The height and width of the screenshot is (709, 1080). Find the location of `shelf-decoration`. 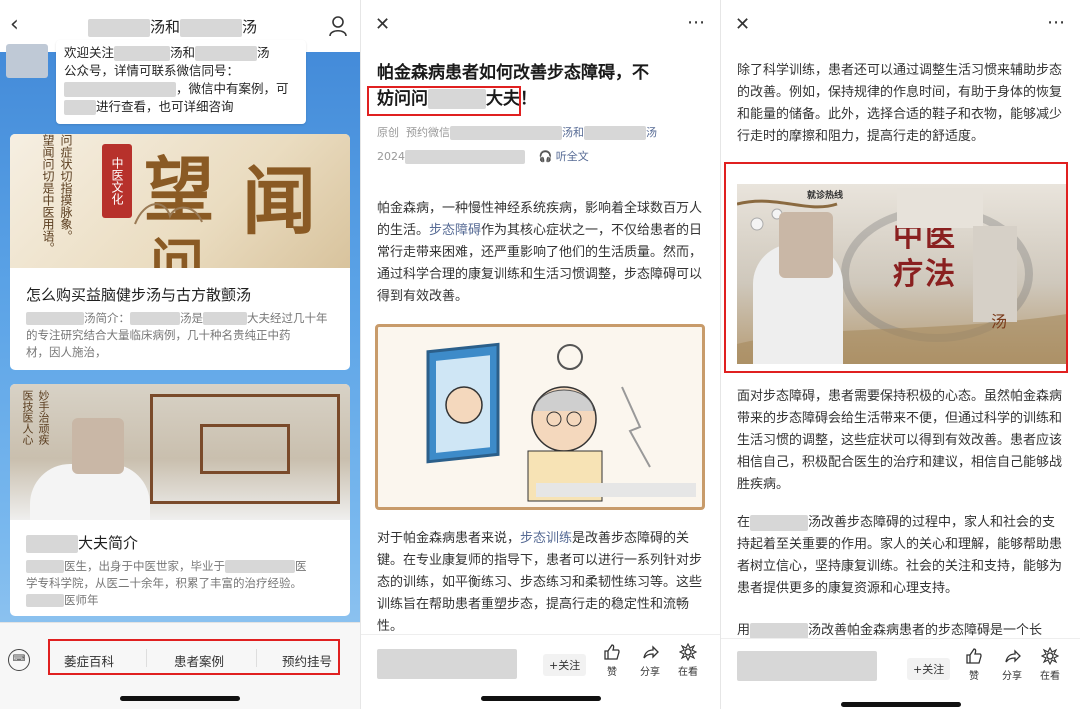

shelf-decoration is located at coordinates (245, 449).